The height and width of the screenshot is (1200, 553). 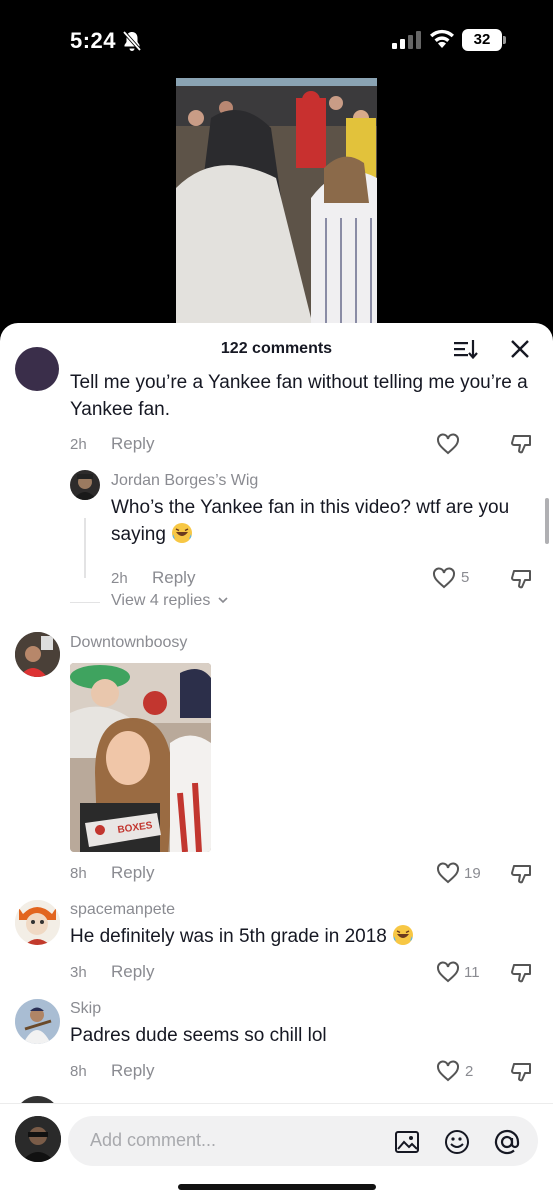 What do you see at coordinates (507, 1142) in the screenshot?
I see `at-icon` at bounding box center [507, 1142].